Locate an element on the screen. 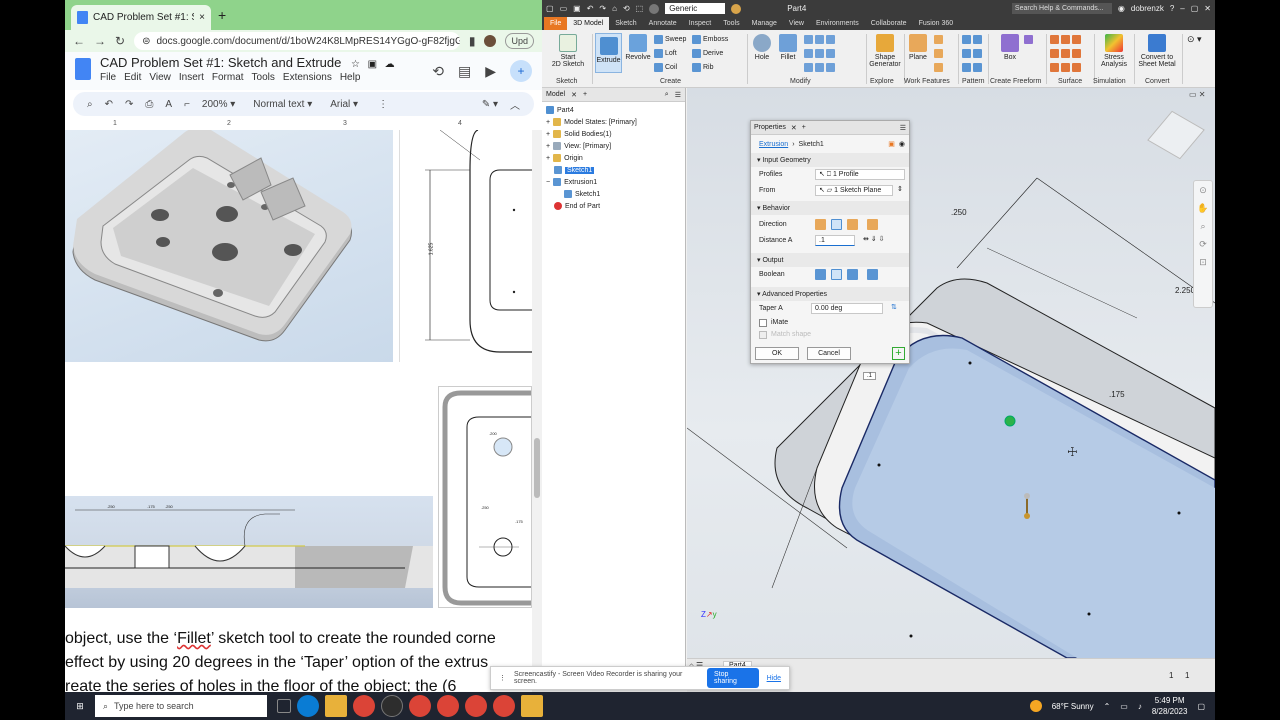  menu-tools: Tools is located at coordinates (263, 77).